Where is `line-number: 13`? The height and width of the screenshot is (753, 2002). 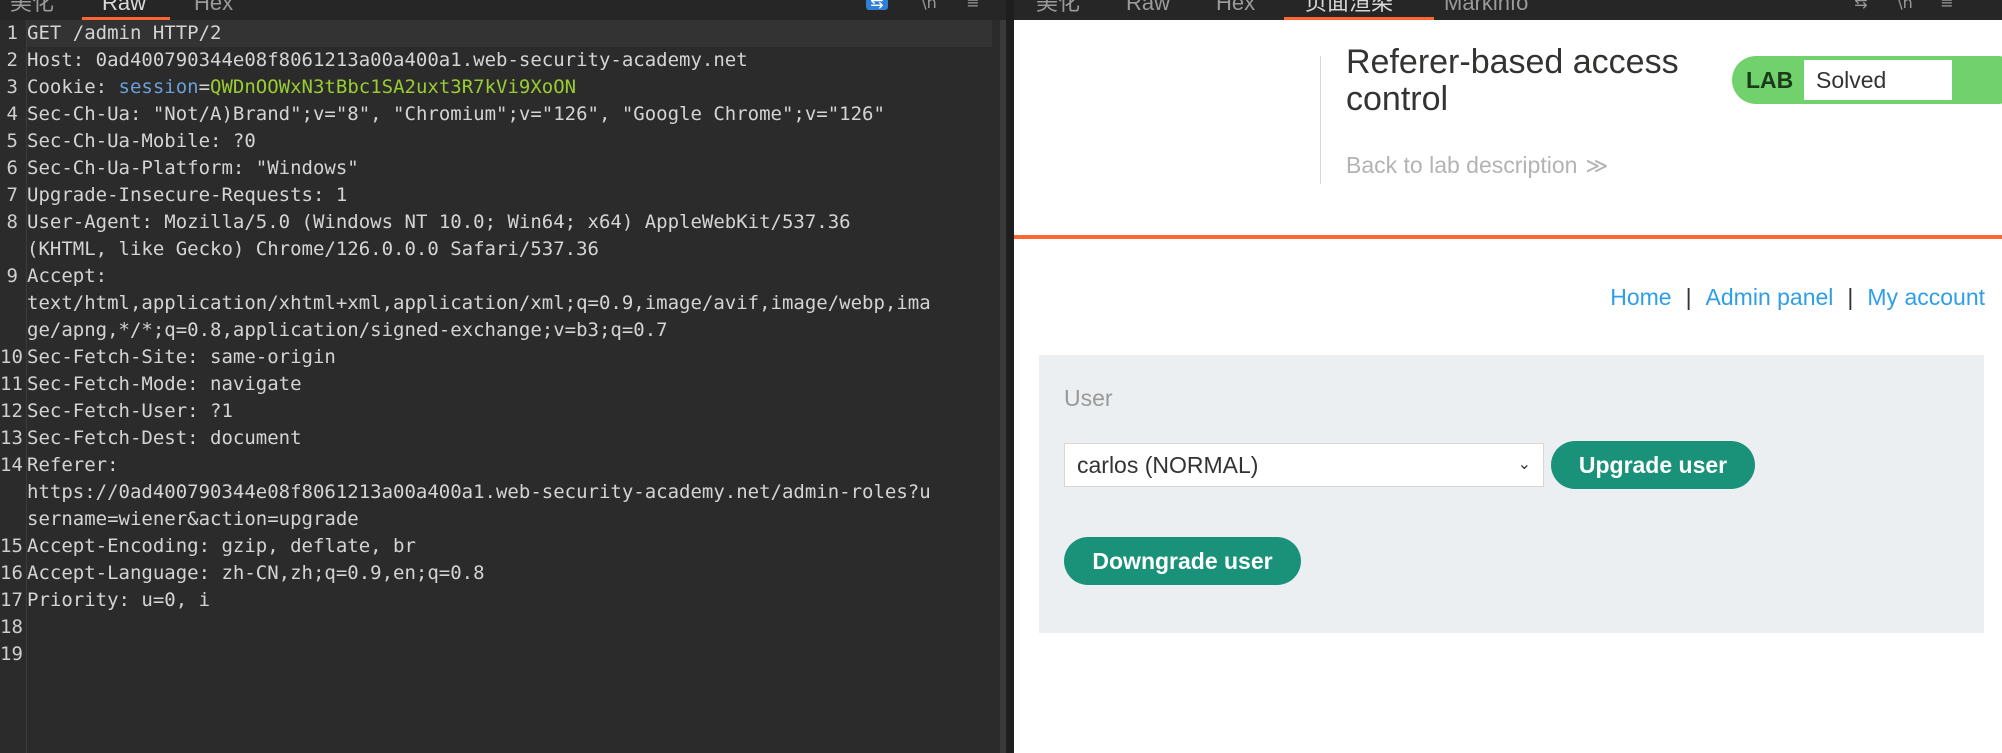
line-number: 13 is located at coordinates (11, 438).